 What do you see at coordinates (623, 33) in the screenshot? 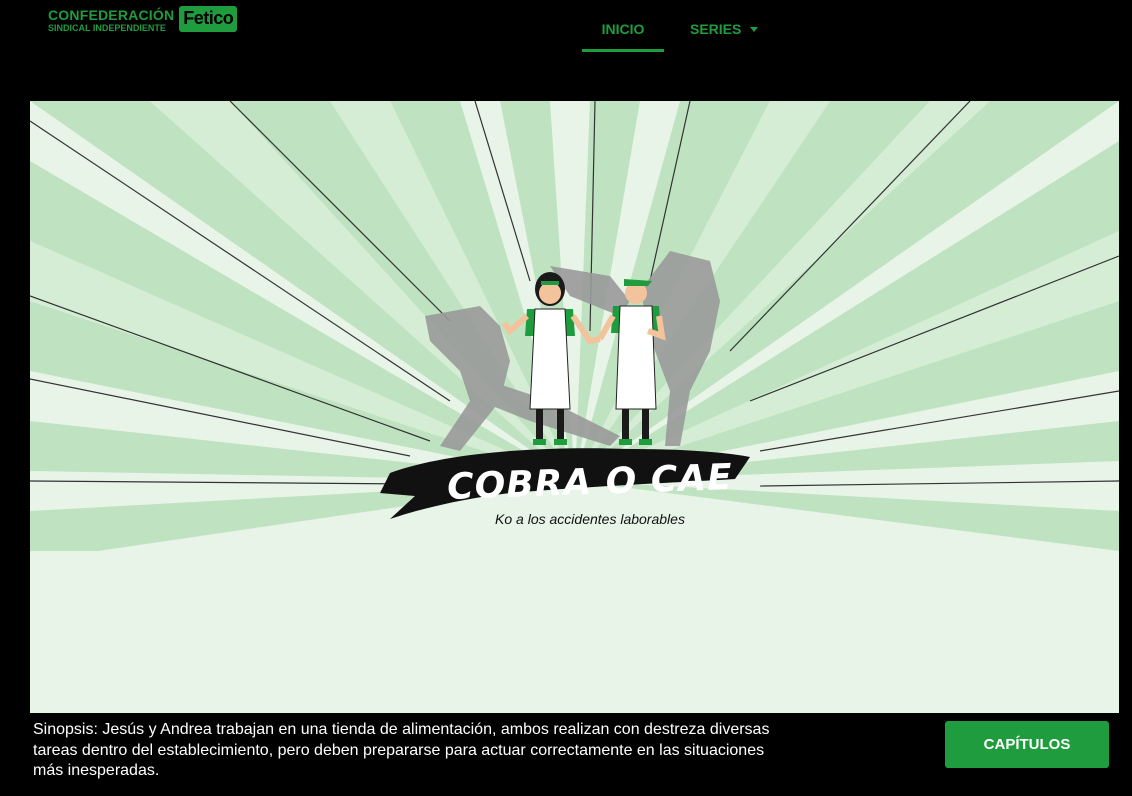
I see `nav-inicio: INICIO` at bounding box center [623, 33].